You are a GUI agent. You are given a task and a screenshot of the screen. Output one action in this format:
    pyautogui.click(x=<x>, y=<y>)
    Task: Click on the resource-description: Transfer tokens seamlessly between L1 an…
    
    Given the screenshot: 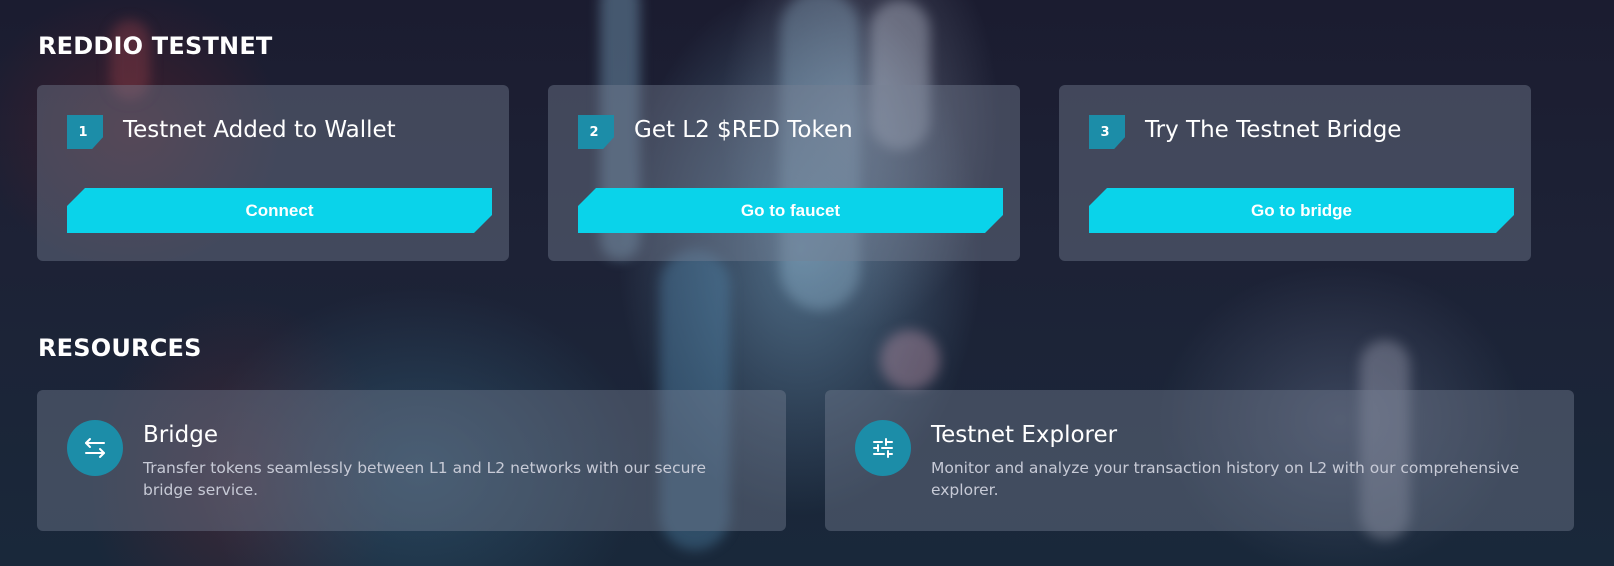 What is the action you would take?
    pyautogui.click(x=424, y=479)
    